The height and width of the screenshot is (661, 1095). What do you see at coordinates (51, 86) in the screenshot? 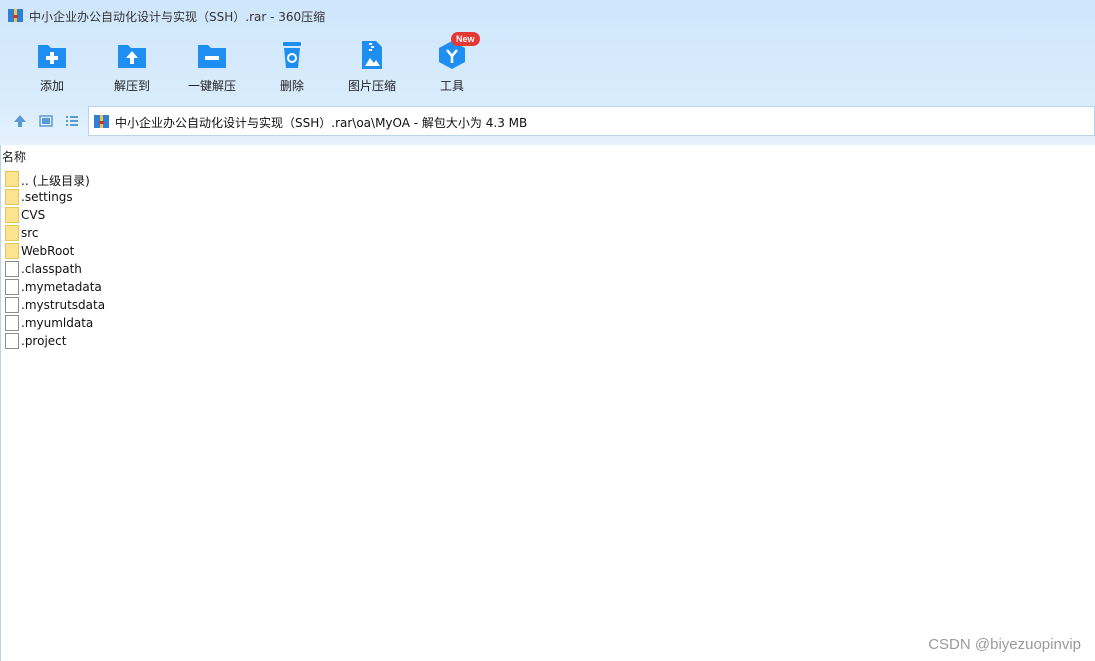
I see `add-button-label: 添加` at bounding box center [51, 86].